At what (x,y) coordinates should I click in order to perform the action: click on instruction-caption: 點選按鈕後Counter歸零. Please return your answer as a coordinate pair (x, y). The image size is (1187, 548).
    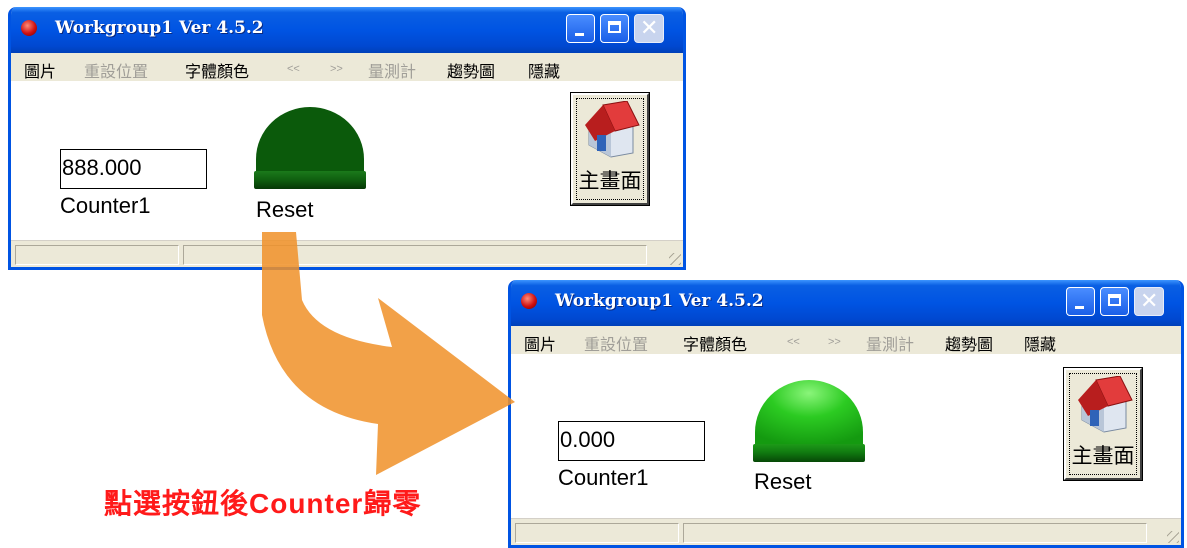
    Looking at the image, I should click on (263, 503).